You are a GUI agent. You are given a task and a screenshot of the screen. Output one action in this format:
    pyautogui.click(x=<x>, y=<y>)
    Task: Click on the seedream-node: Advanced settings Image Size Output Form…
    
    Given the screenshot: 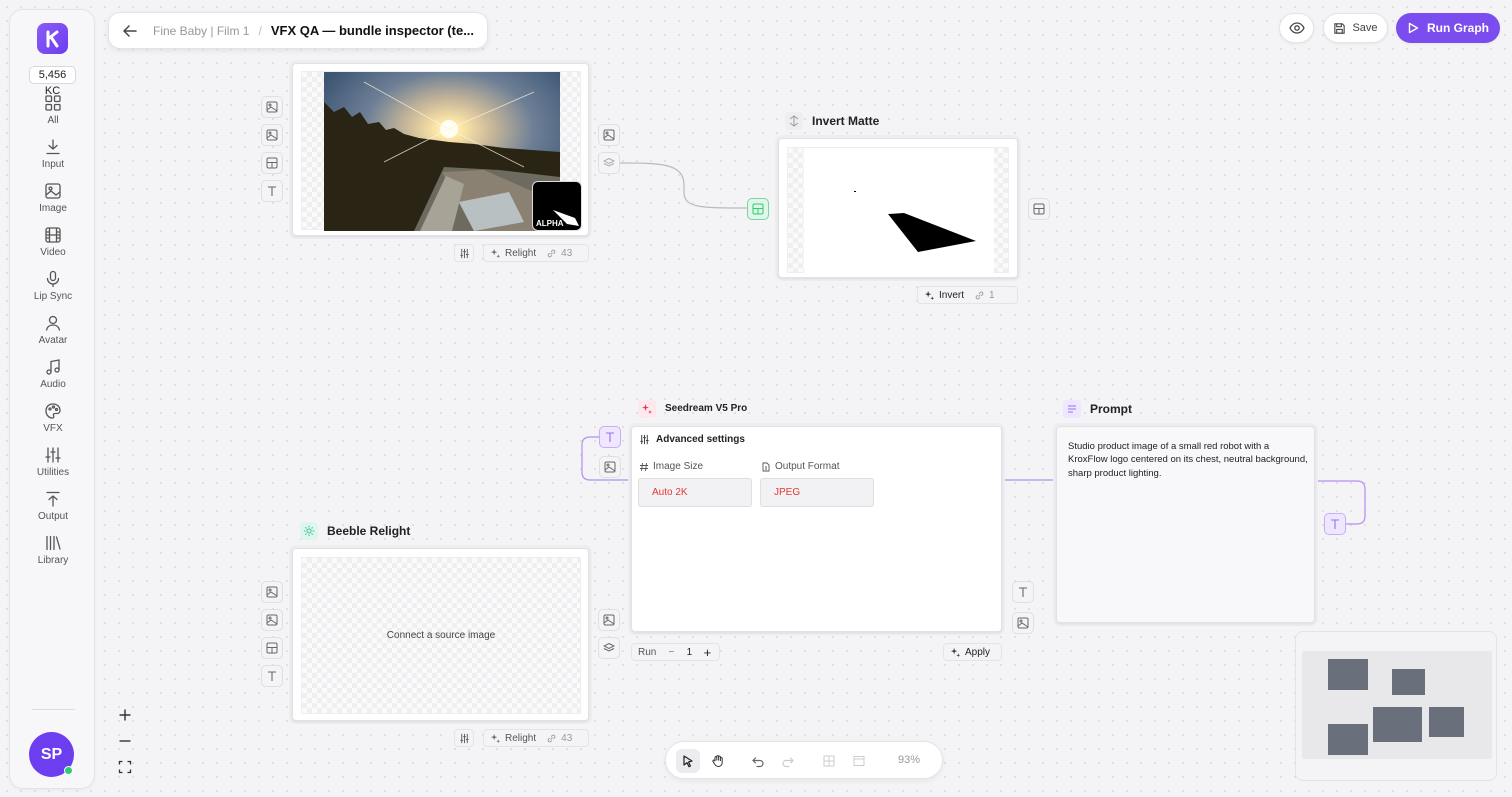 What is the action you would take?
    pyautogui.click(x=816, y=529)
    